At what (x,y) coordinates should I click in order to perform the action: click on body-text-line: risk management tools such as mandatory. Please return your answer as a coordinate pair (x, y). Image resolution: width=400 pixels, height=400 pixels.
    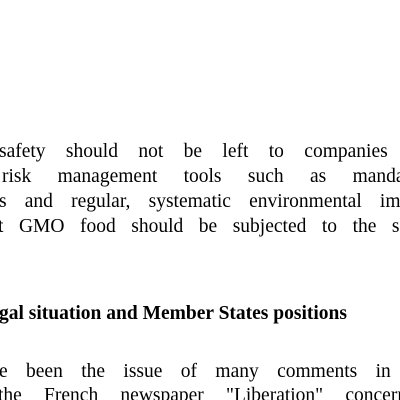
    Looking at the image, I should click on (201, 176).